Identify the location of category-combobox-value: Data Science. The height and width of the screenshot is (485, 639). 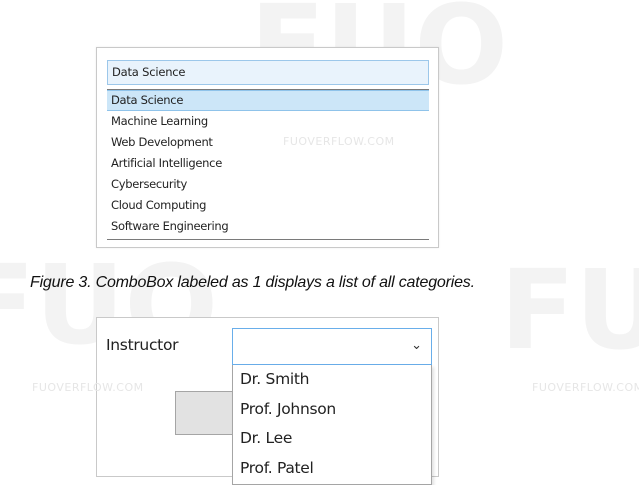
(149, 72).